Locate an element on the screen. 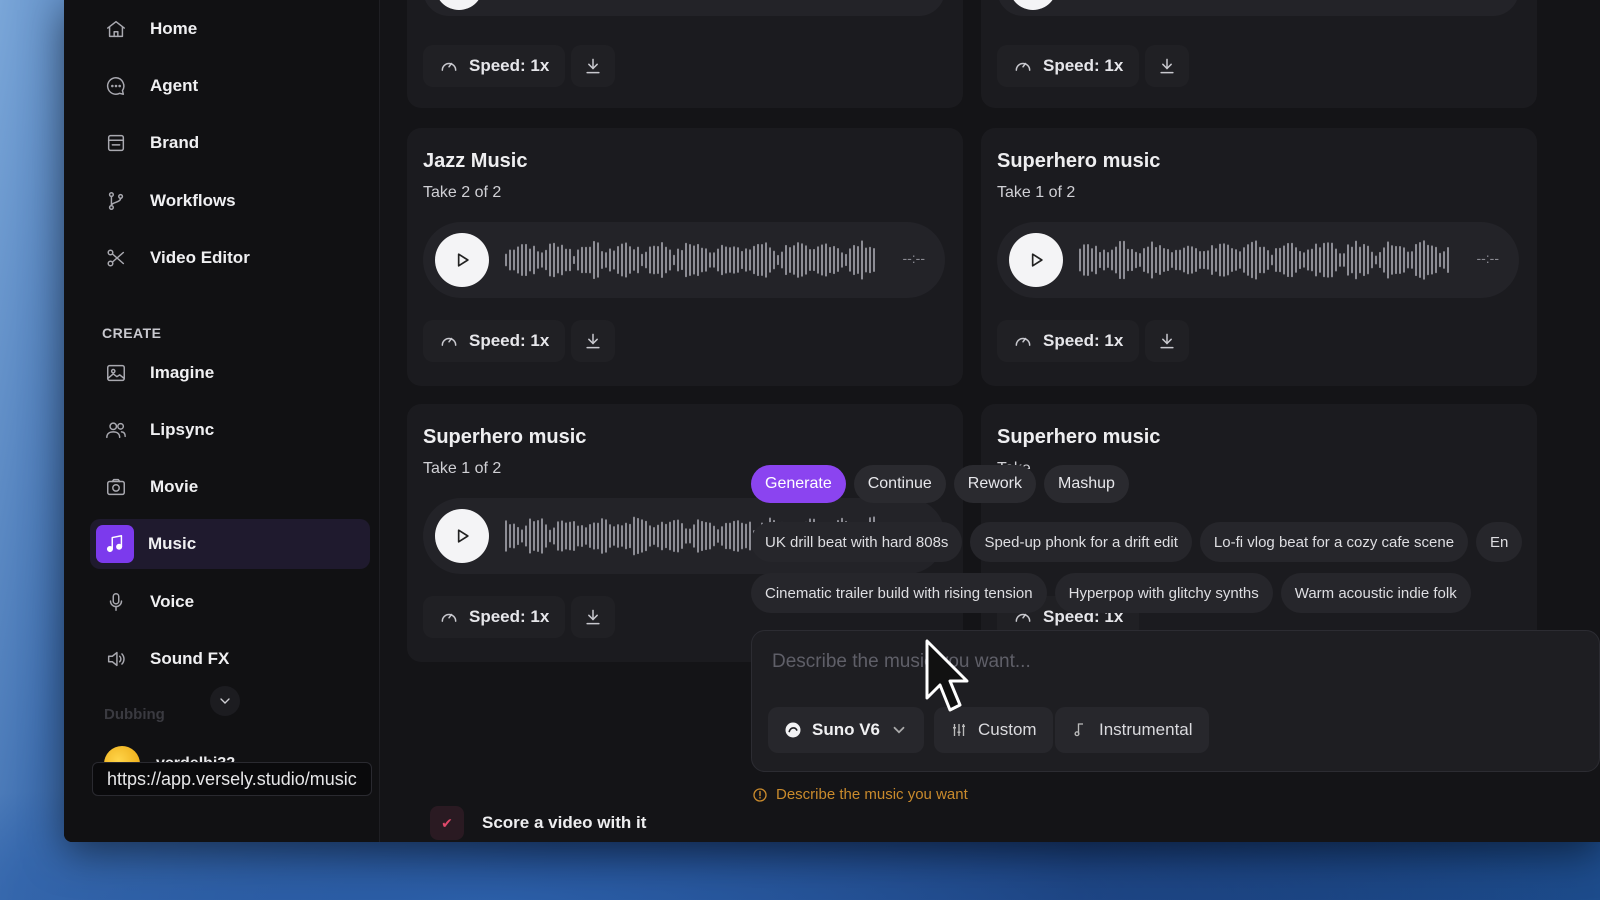 This screenshot has width=1600, height=900. take-label: Take 1 of 2 is located at coordinates (1036, 192).